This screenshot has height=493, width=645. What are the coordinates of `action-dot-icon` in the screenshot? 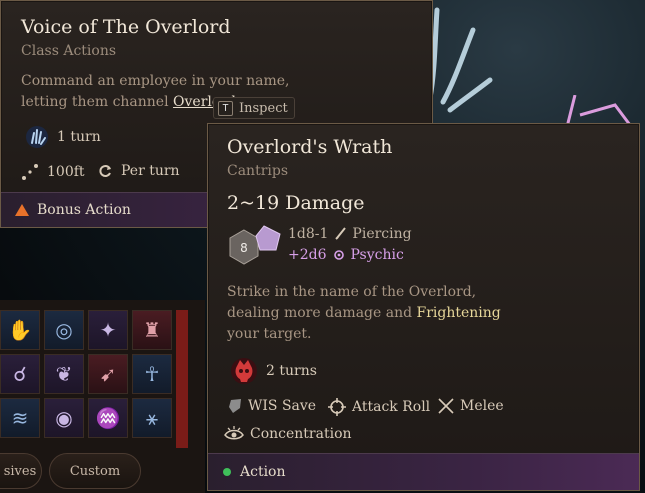 It's located at (227, 472).